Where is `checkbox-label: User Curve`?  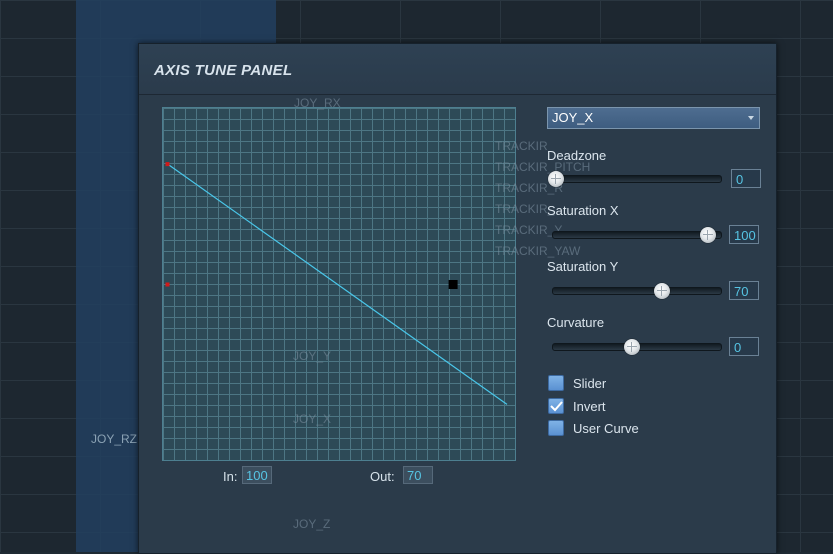
checkbox-label: User Curve is located at coordinates (606, 428).